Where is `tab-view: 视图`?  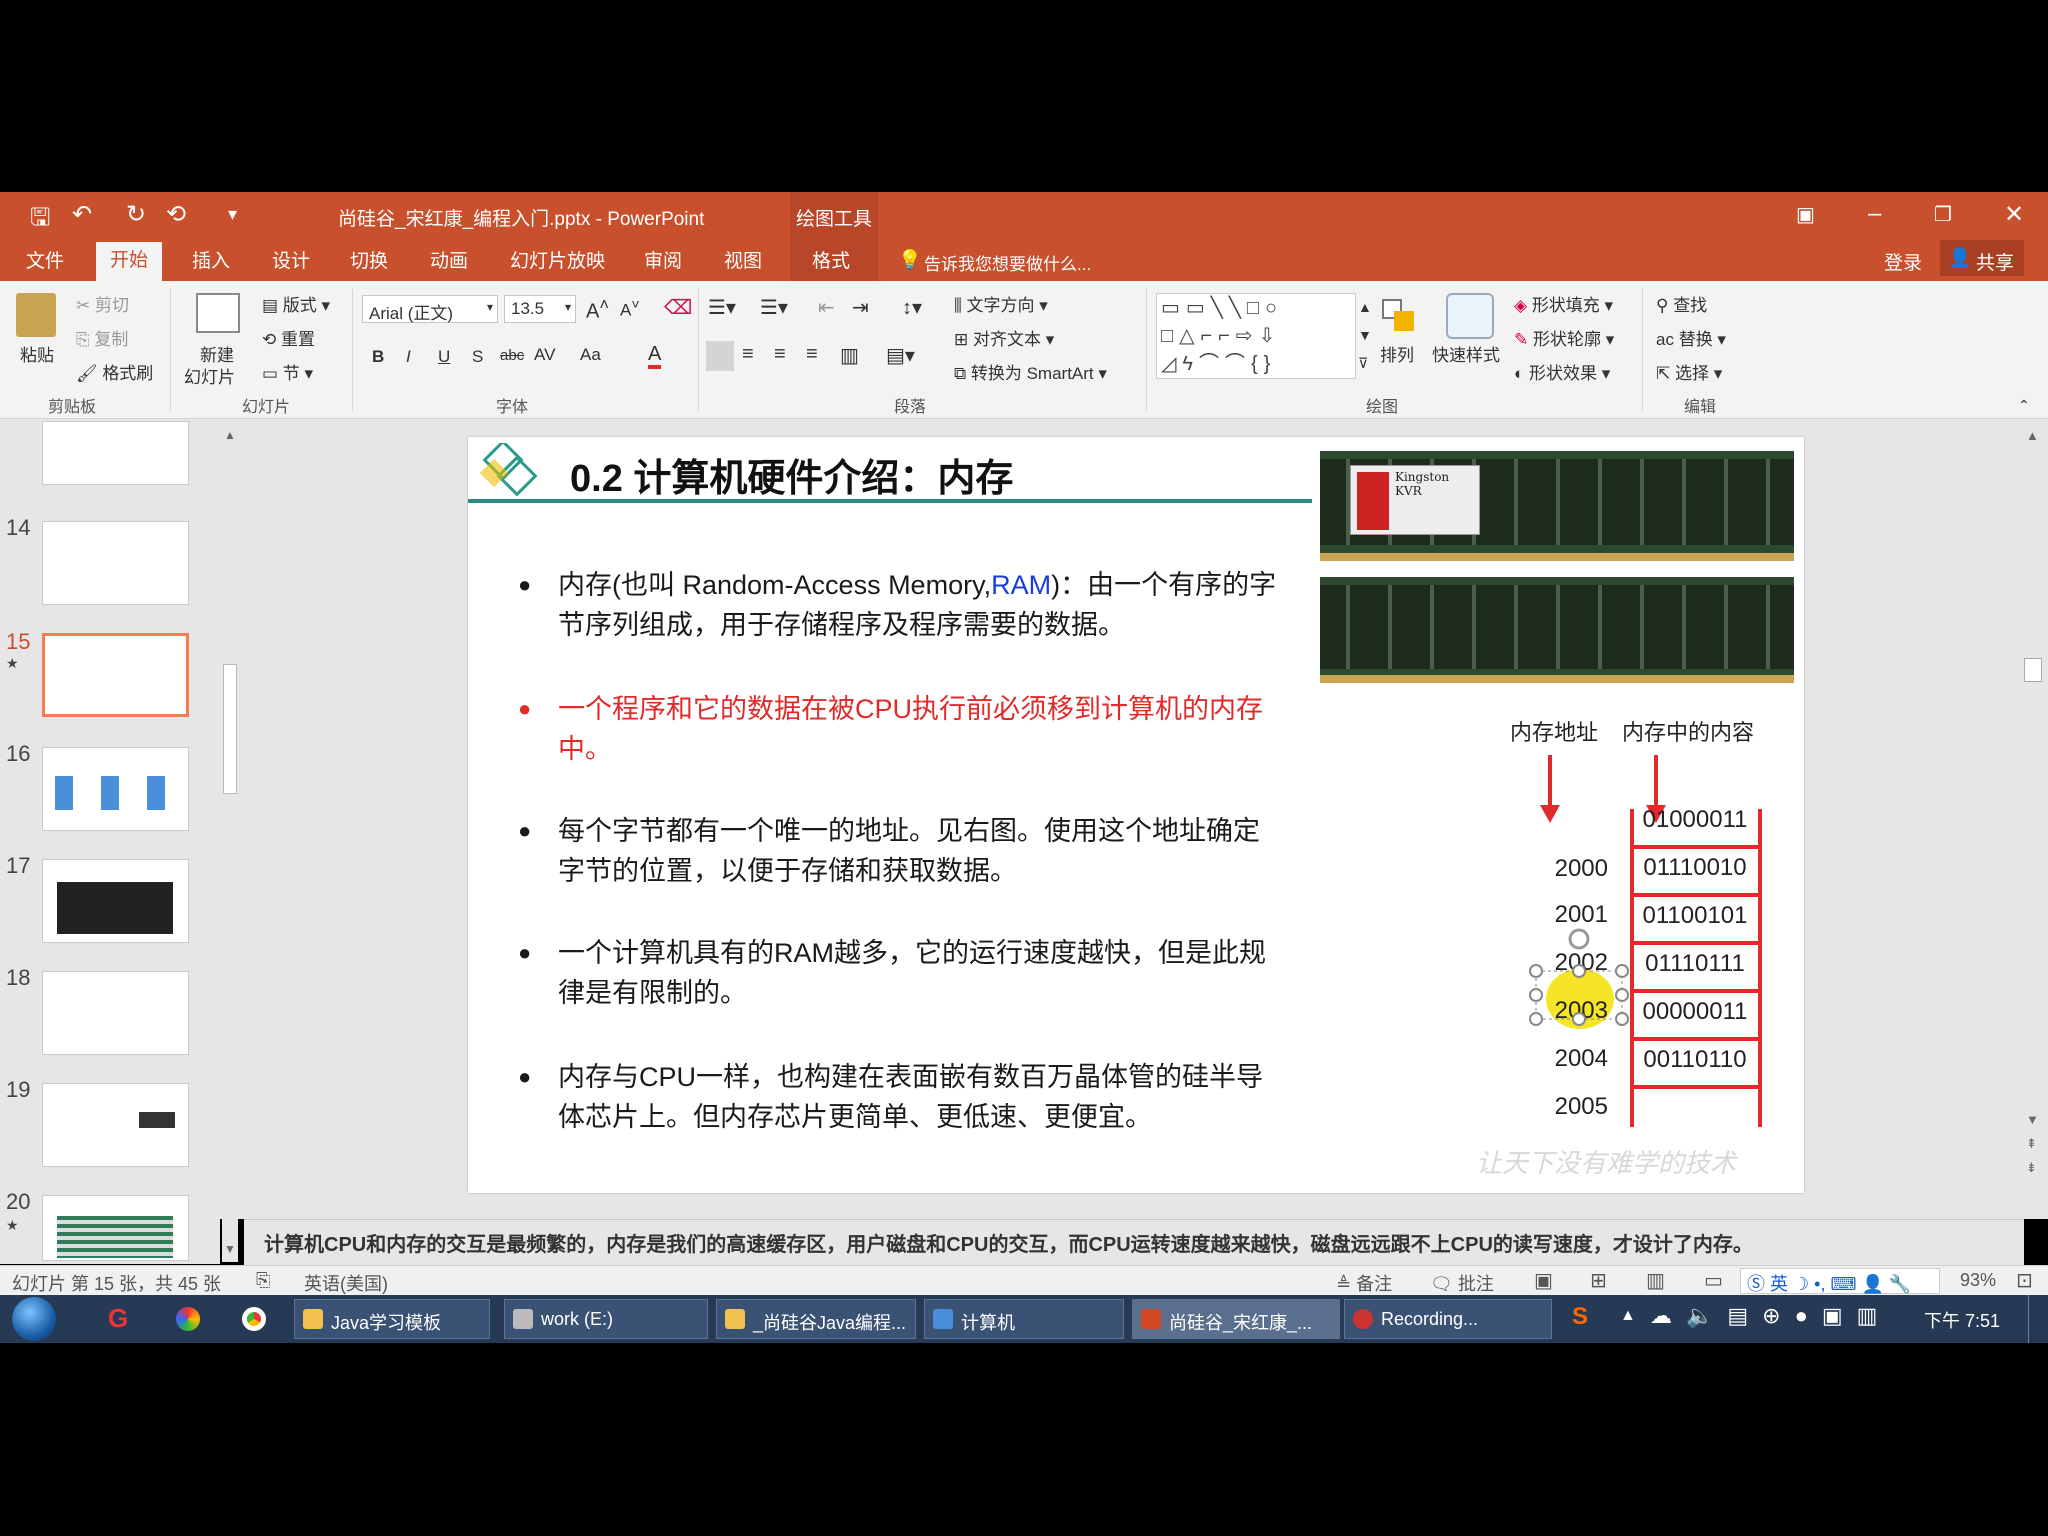 tab-view: 视图 is located at coordinates (743, 259).